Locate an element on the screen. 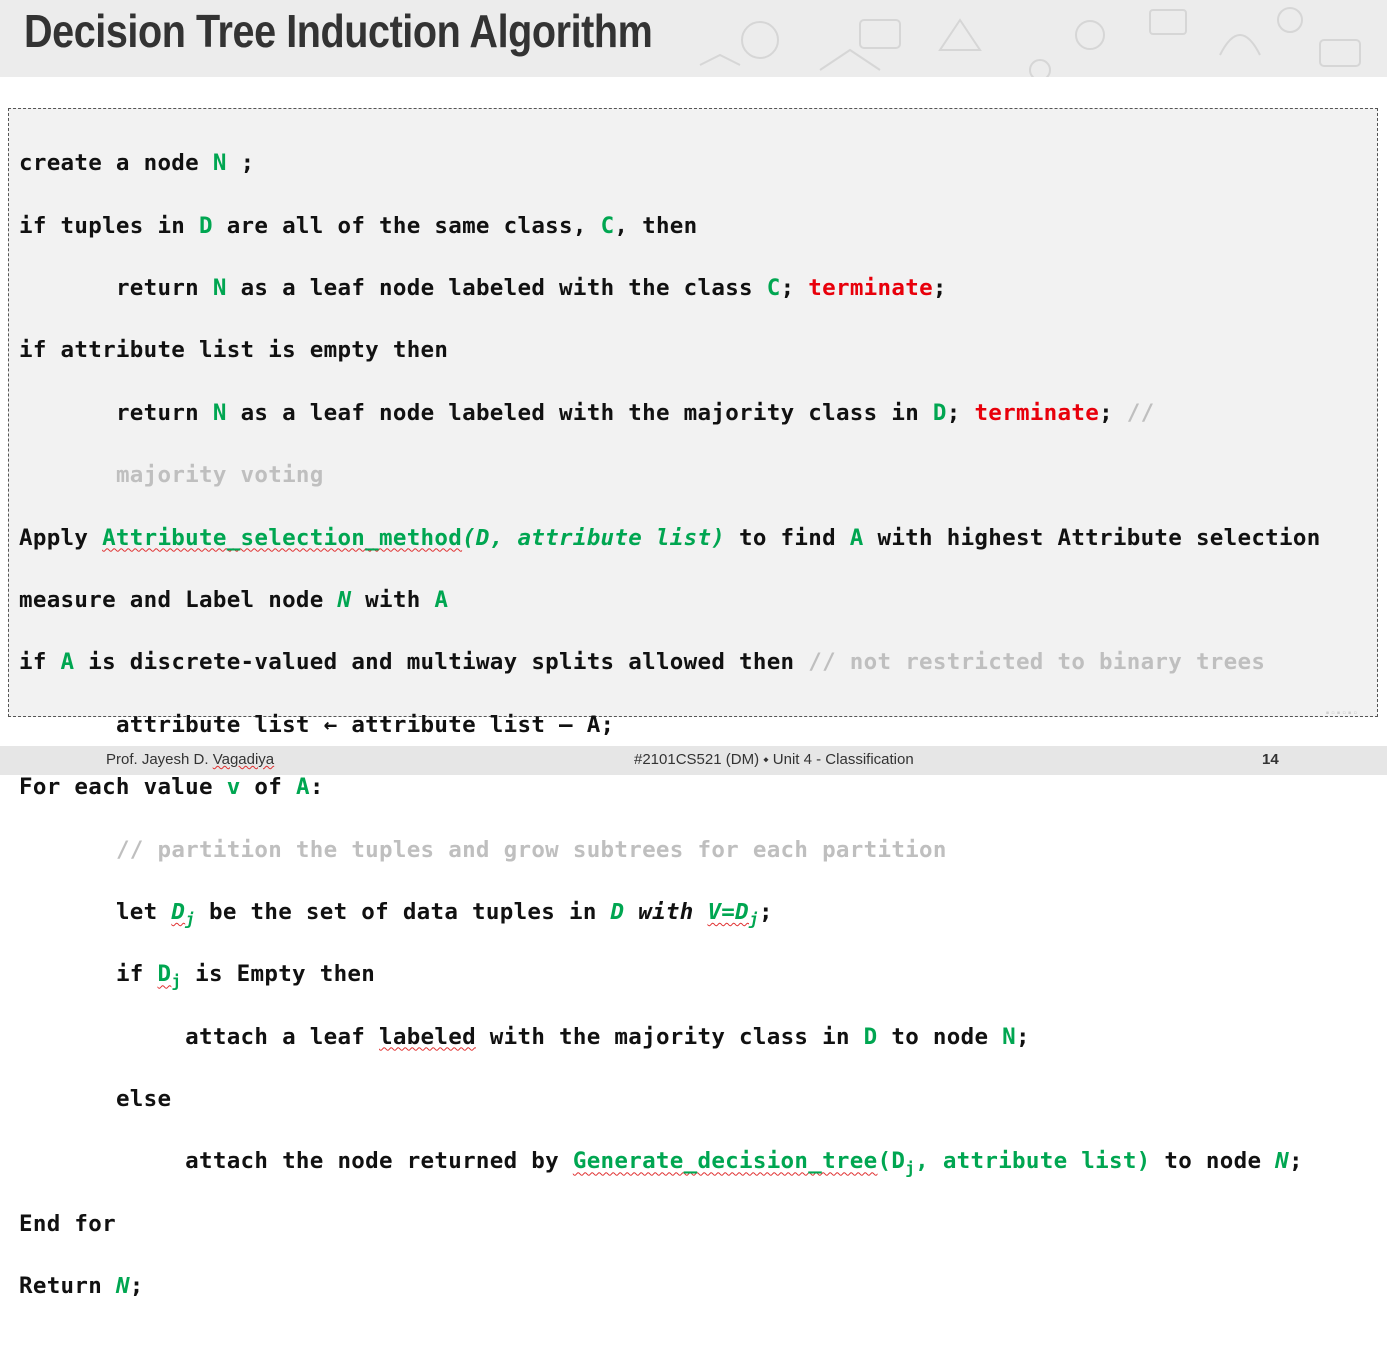  university-logo-watermark: ▪▫▪▫▪▫ is located at coordinates (1342, 713).